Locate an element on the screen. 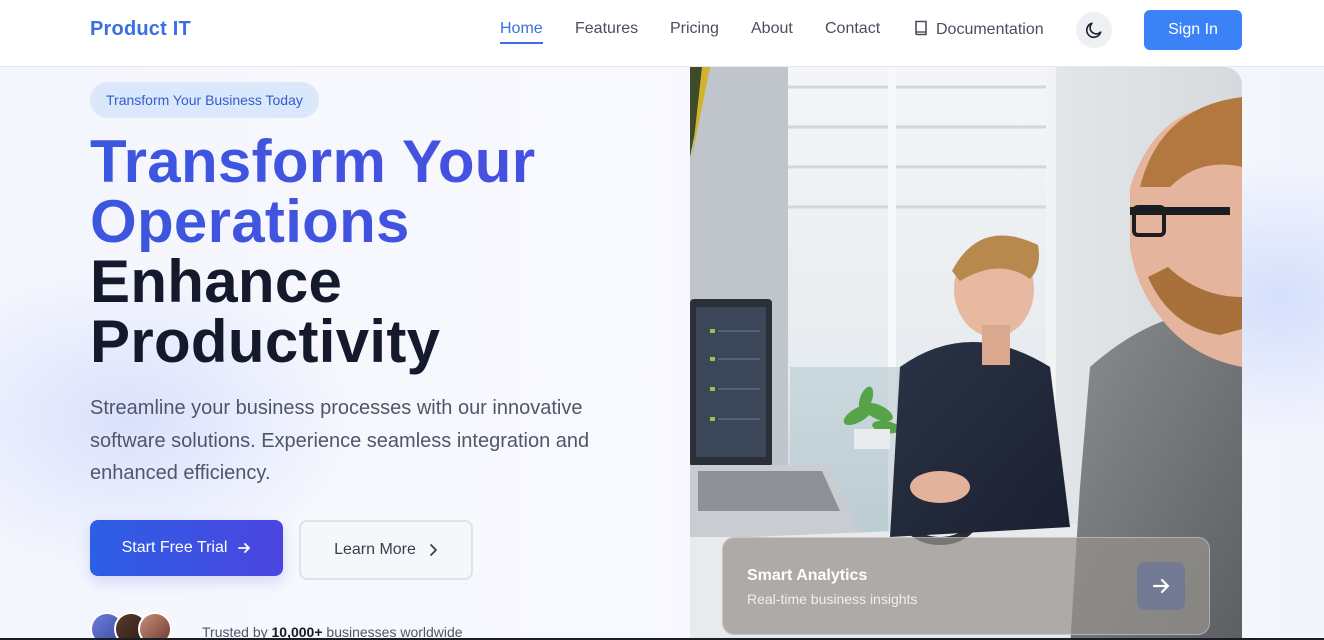 This screenshot has height=640, width=1324. chevron-right-icon is located at coordinates (433, 550).